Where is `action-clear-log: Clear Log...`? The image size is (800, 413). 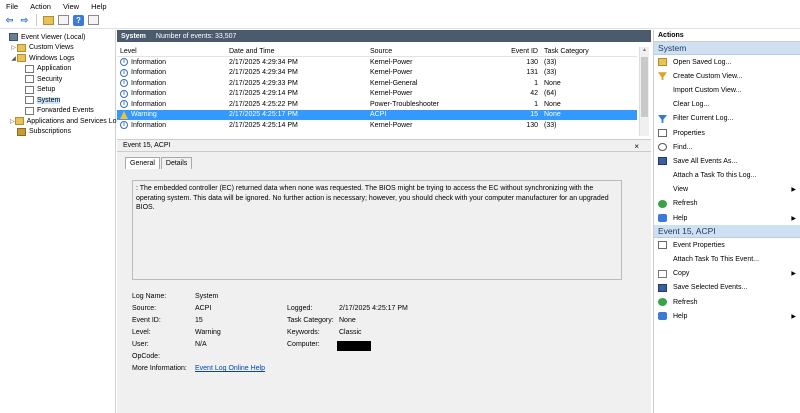
action-clear-log: Clear Log... is located at coordinates (727, 105).